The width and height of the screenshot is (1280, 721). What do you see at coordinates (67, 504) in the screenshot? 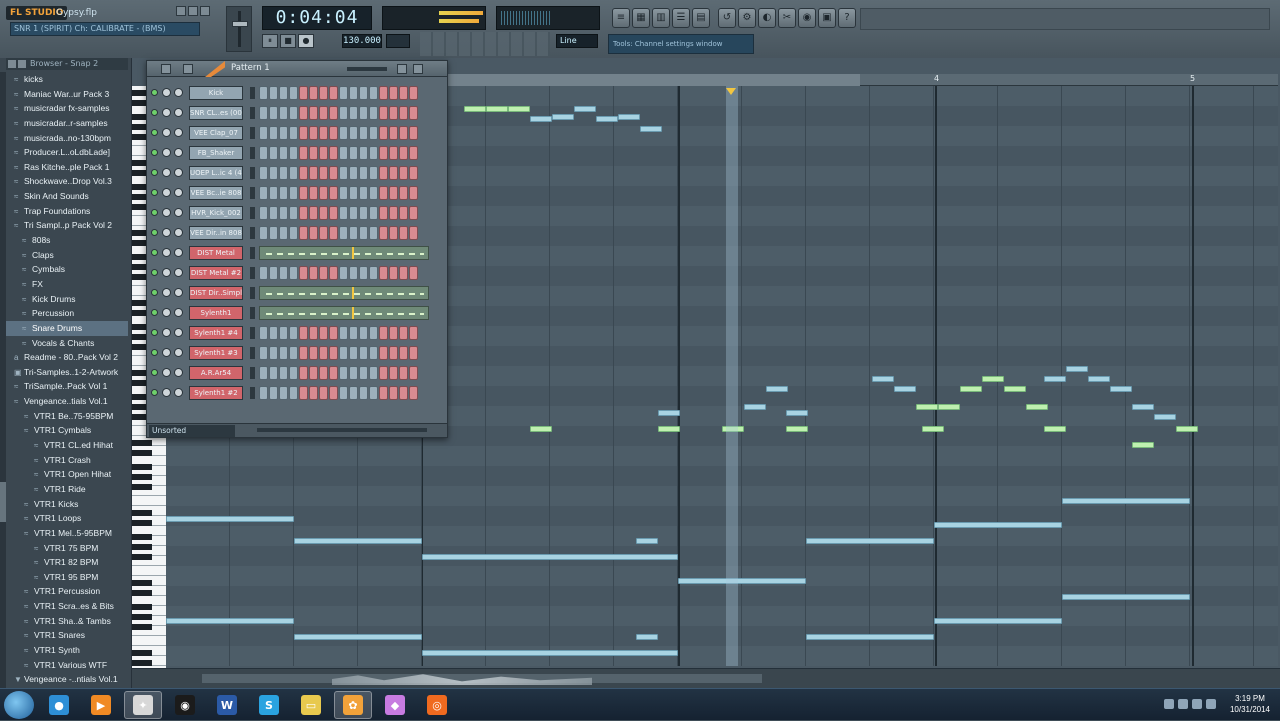
I see `browser-item: ≈ VTR1 Kicks` at bounding box center [67, 504].